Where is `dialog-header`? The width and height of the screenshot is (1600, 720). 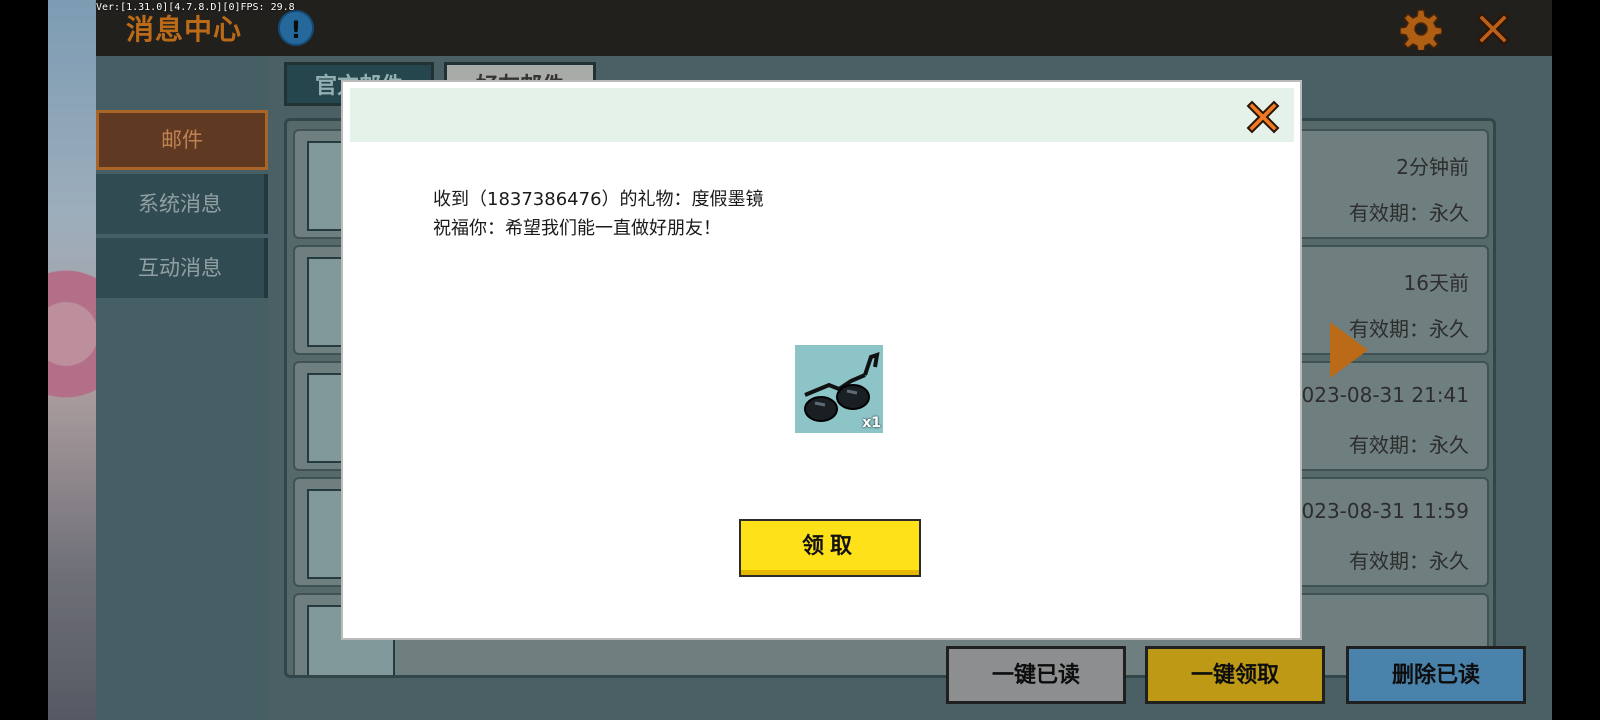
dialog-header is located at coordinates (822, 115).